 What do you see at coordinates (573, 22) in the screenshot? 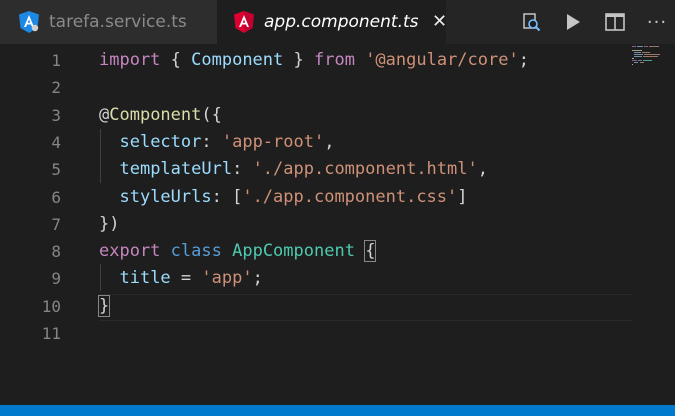
I see `run-icon` at bounding box center [573, 22].